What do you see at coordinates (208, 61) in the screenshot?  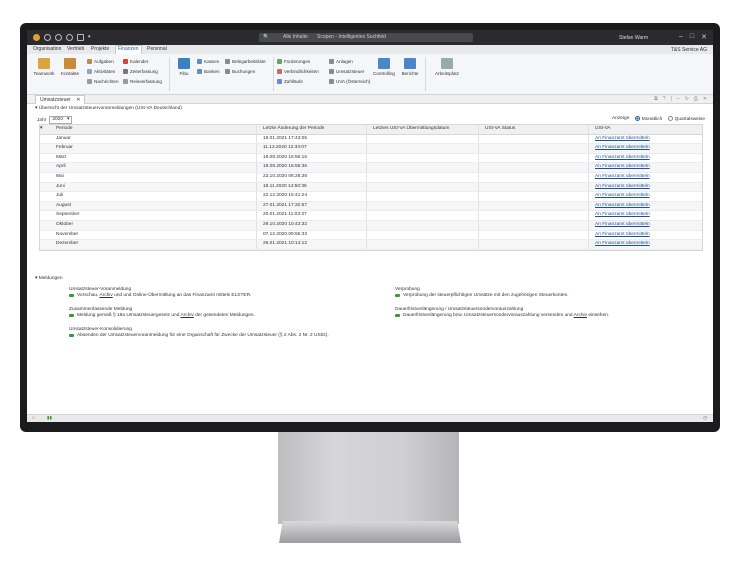 I see `kassen-button: Kassen` at bounding box center [208, 61].